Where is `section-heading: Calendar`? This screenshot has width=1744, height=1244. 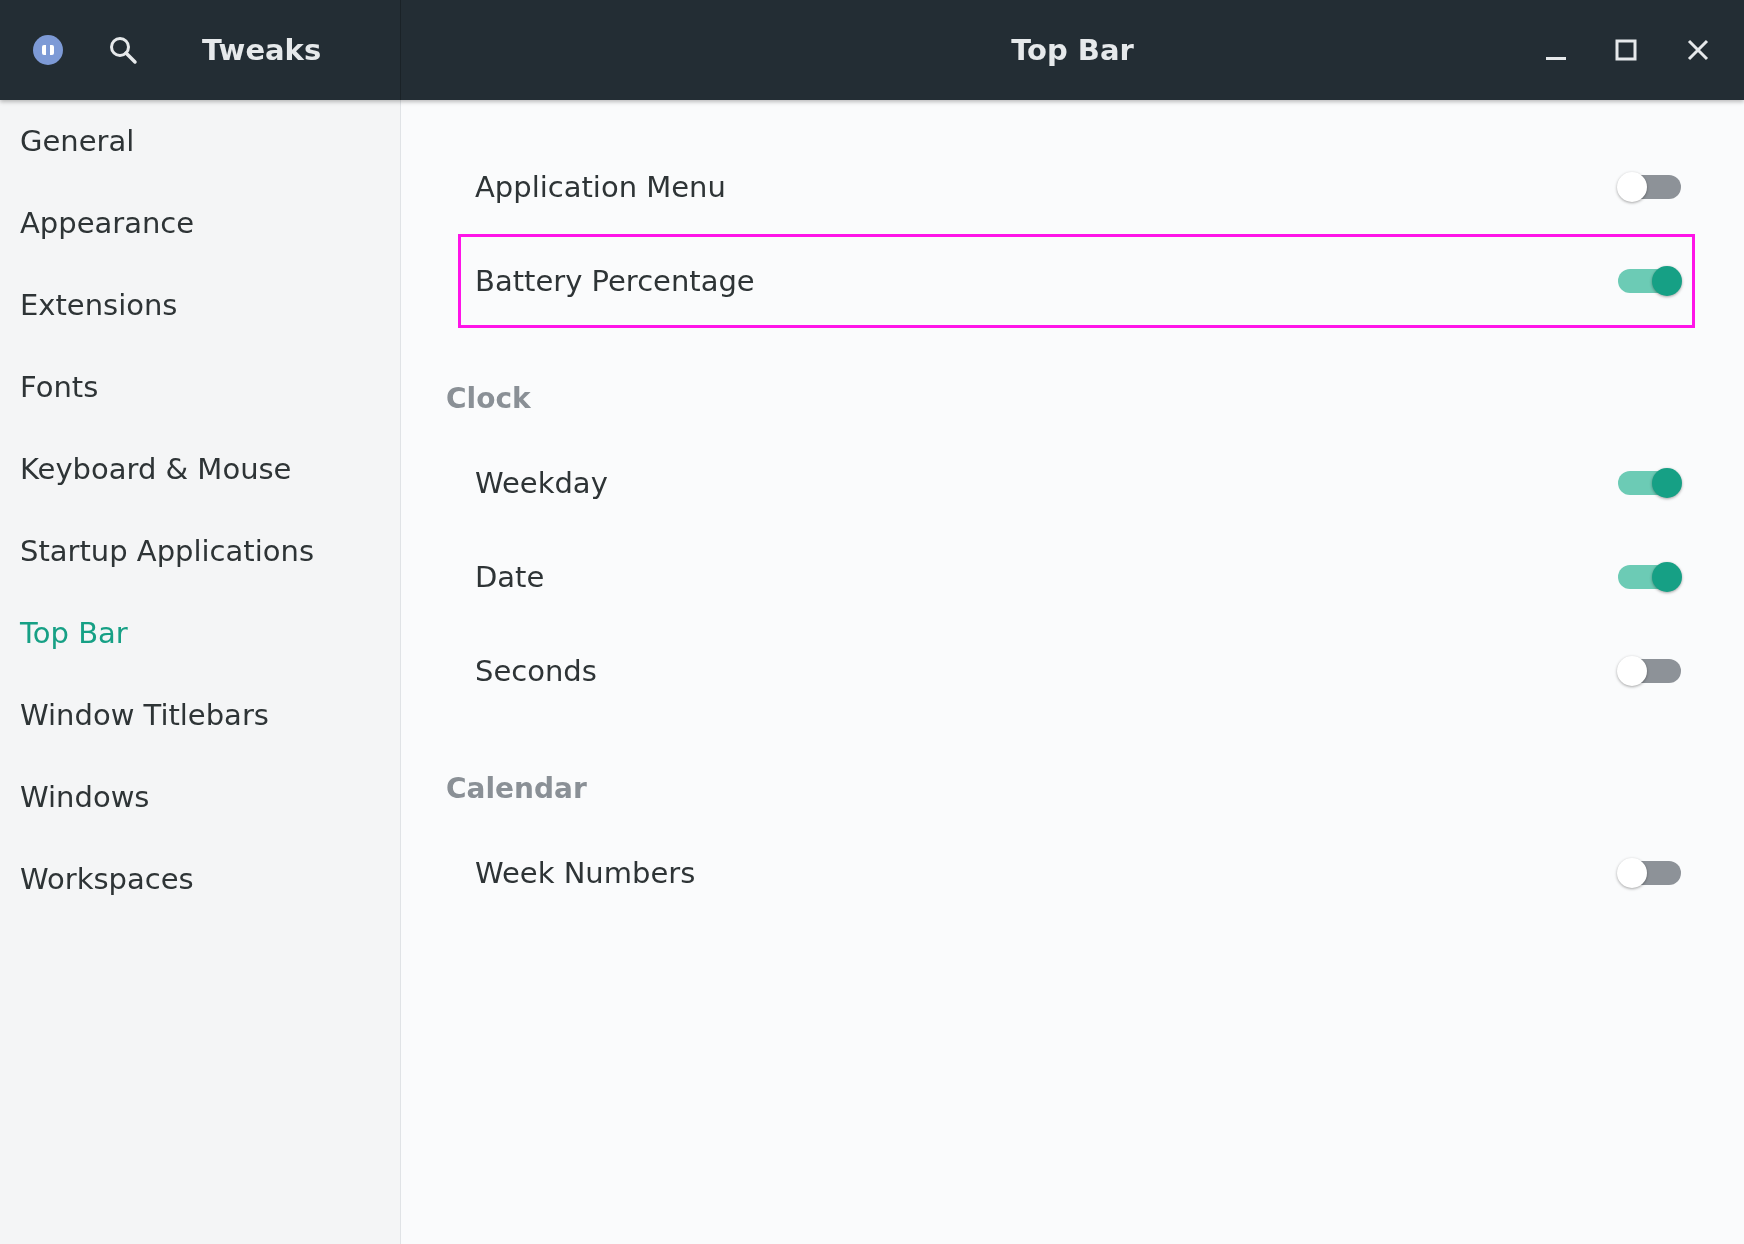 section-heading: Calendar is located at coordinates (517, 788).